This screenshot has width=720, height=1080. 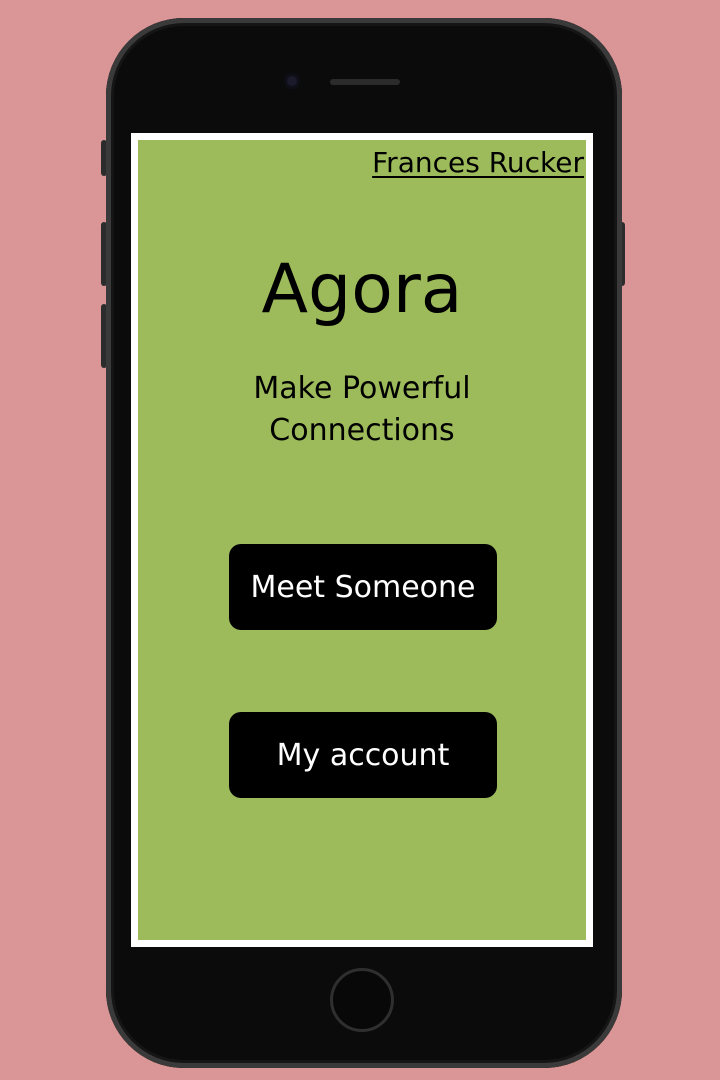 What do you see at coordinates (362, 388) in the screenshot?
I see `tagline-line-1: Make Powerful` at bounding box center [362, 388].